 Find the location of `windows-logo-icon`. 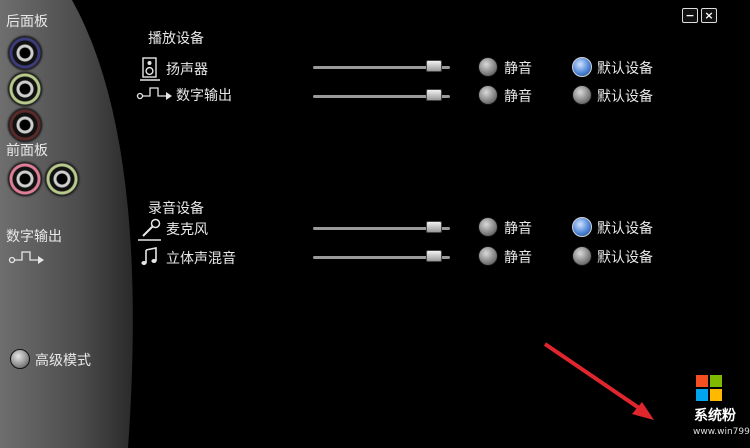

windows-logo-icon is located at coordinates (709, 388).